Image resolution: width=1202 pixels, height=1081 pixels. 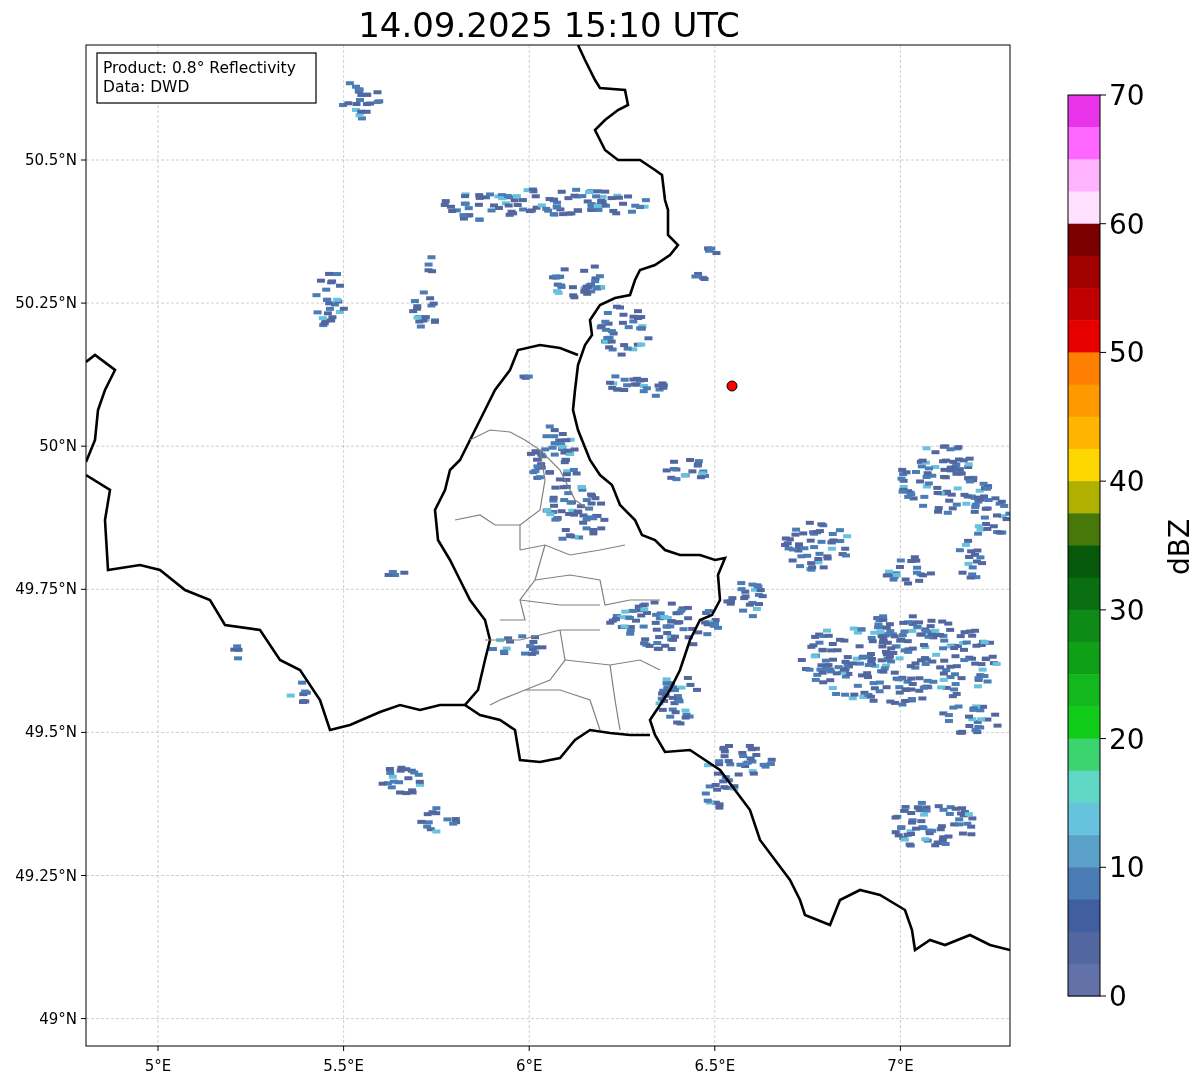 What do you see at coordinates (46, 303) in the screenshot?
I see `axis-tick-label: 50.25°N` at bounding box center [46, 303].